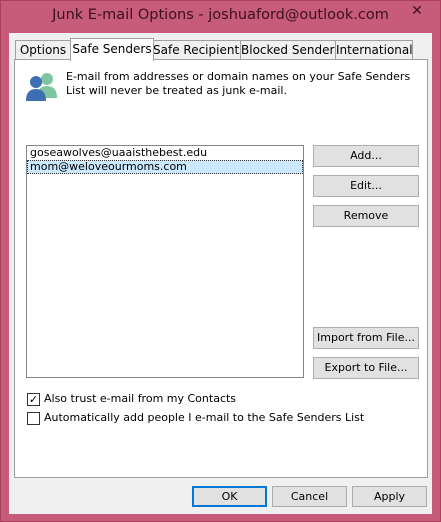  What do you see at coordinates (309, 496) in the screenshot?
I see `cancel-button: Cancel` at bounding box center [309, 496].